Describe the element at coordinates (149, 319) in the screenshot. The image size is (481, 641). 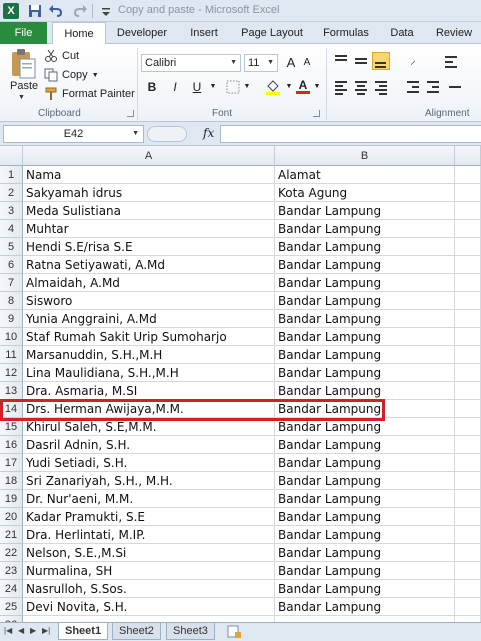
I see `cell-a: Yunia Anggraini, A.Md` at that location.